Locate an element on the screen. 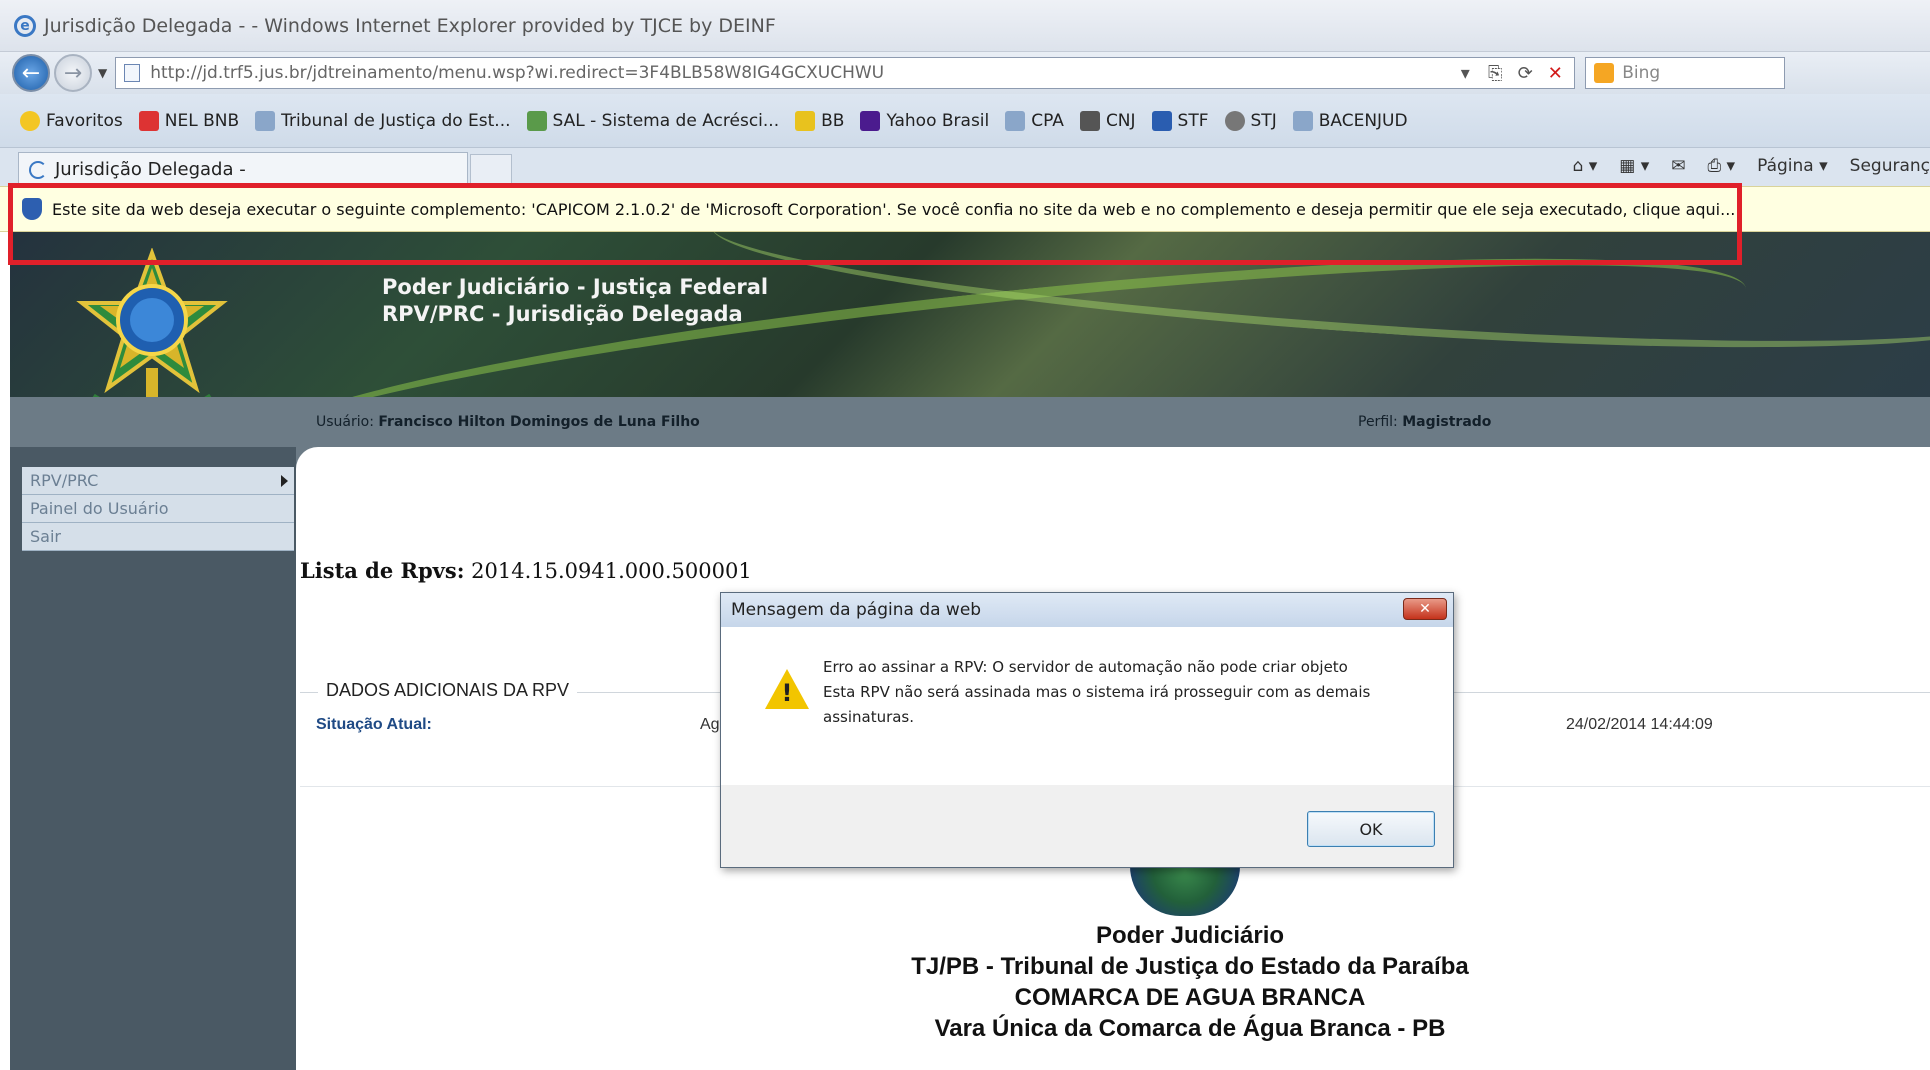 This screenshot has width=1930, height=1070. home-icon: ⌂ ▾ is located at coordinates (1585, 166).